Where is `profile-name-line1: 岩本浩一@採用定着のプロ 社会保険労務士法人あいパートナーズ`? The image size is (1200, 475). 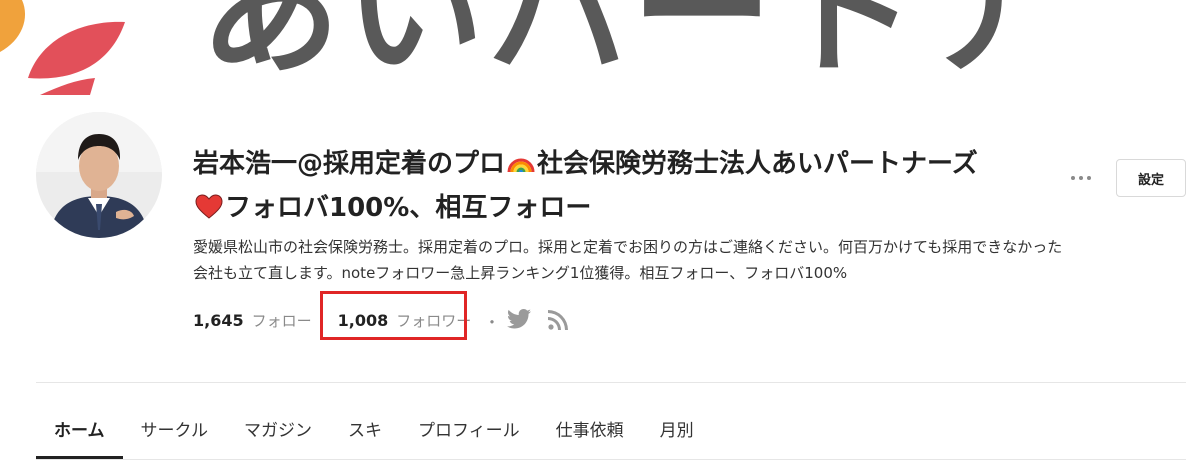
profile-name-line1: 岩本浩一@採用定着のプロ 社会保険労務士法人あいパートナーズ is located at coordinates (623, 164).